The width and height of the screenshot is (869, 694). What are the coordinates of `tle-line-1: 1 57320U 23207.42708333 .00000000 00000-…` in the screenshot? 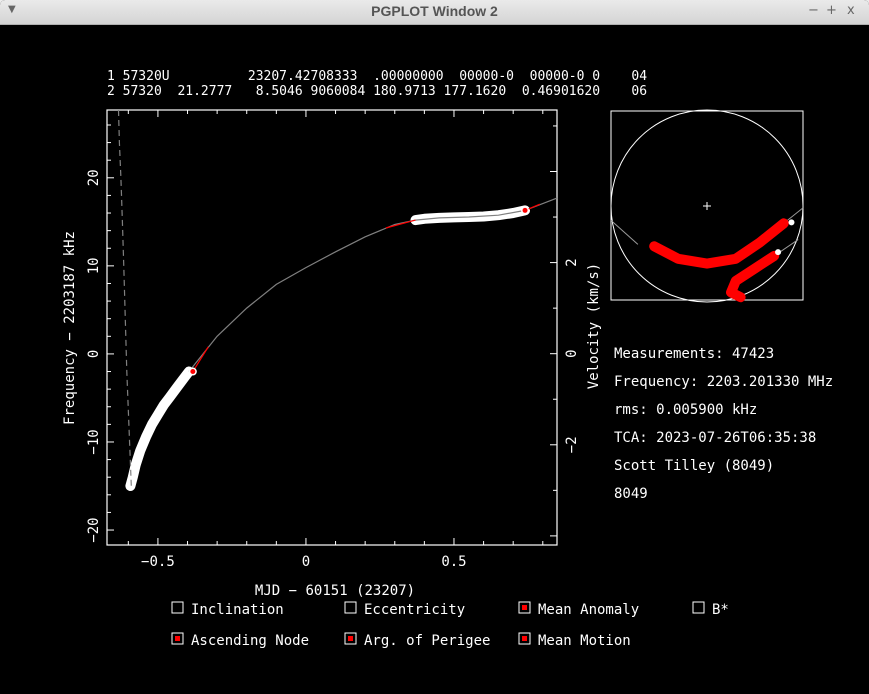 It's located at (377, 76).